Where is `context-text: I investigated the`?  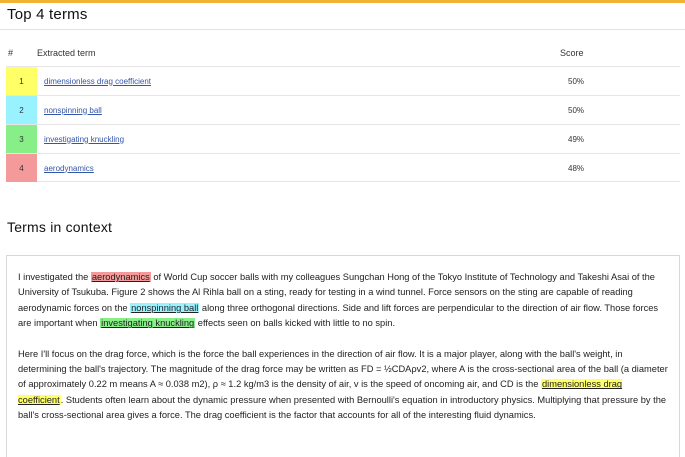
context-text: I investigated the is located at coordinates (54, 277).